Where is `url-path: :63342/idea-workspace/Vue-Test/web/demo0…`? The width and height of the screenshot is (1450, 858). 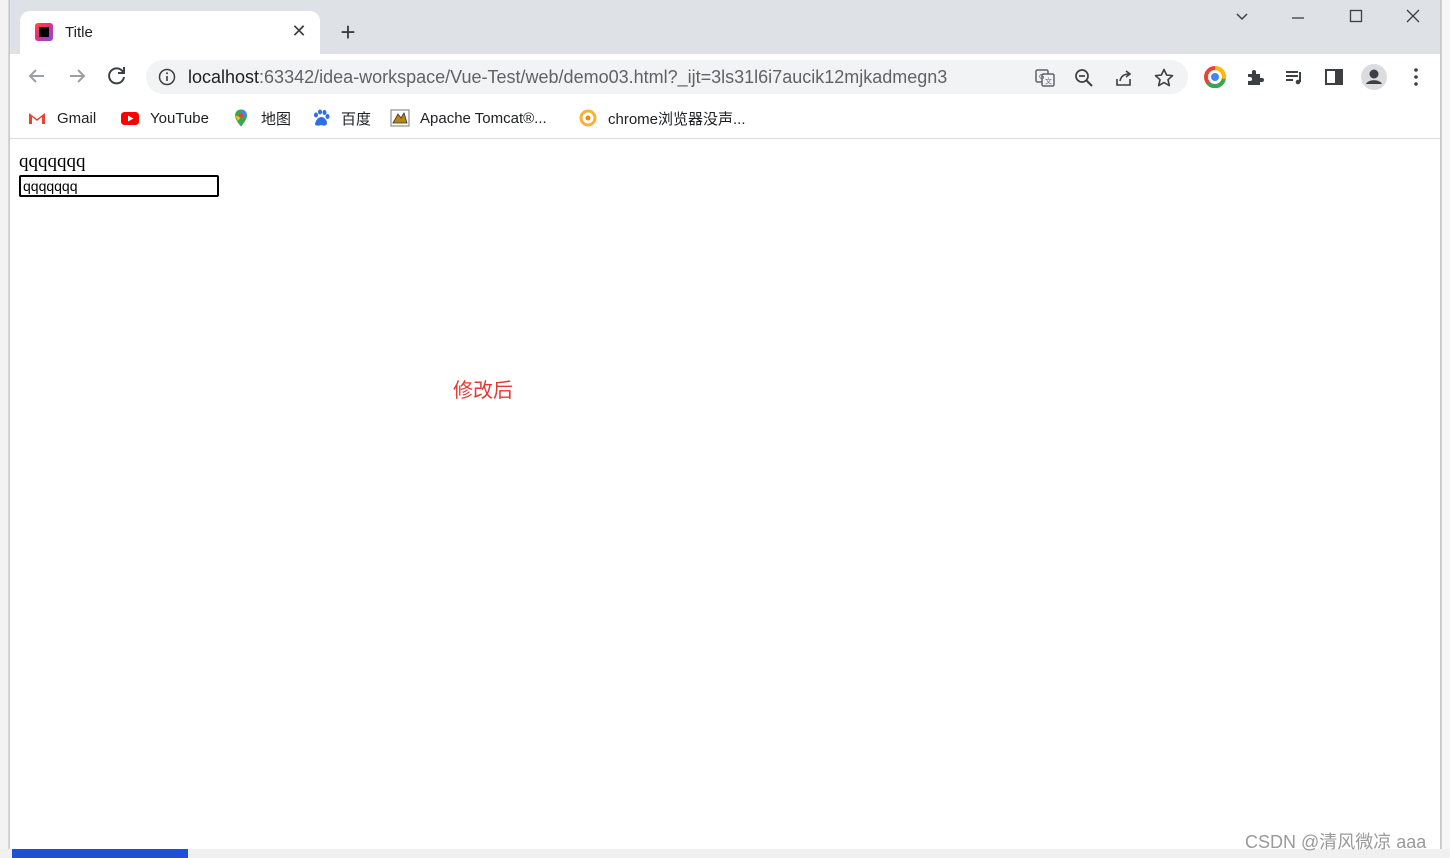
url-path: :63342/idea-workspace/Vue-Test/web/demo0… is located at coordinates (603, 77).